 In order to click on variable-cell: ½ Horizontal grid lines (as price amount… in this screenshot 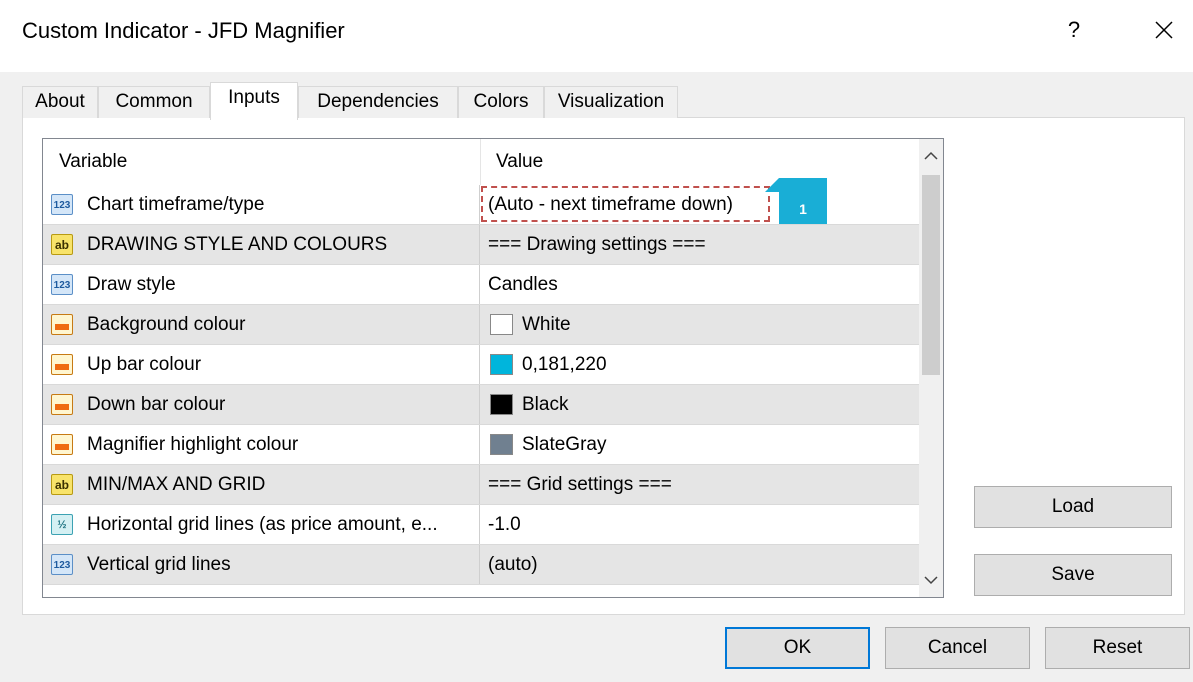, I will do `click(261, 524)`.